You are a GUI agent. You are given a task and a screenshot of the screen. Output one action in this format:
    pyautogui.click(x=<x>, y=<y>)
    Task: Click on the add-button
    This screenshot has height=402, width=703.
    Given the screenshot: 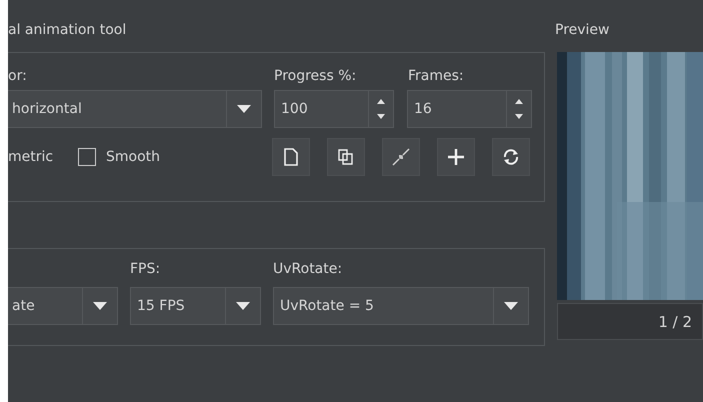 What is the action you would take?
    pyautogui.click(x=456, y=157)
    